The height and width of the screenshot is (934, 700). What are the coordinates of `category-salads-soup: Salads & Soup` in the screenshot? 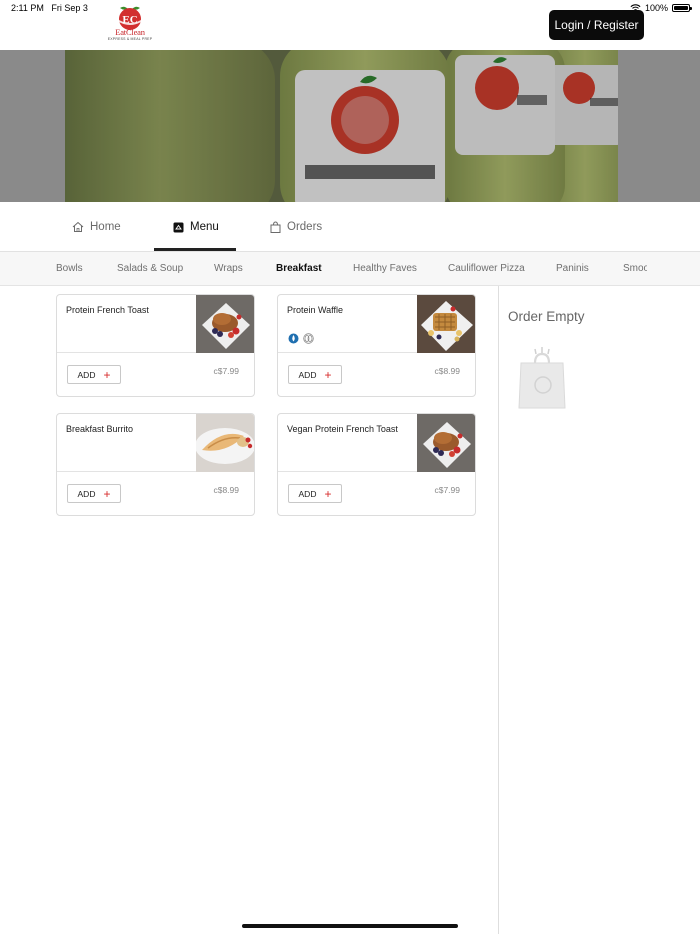 It's located at (150, 268).